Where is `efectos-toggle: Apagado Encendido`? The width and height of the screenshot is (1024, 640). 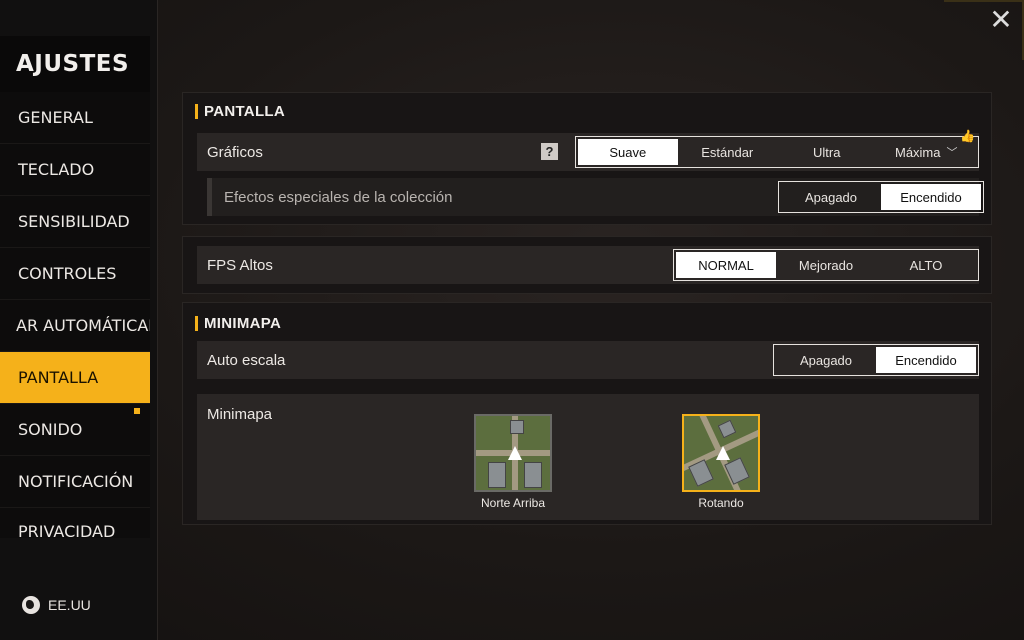
efectos-toggle: Apagado Encendido is located at coordinates (881, 197).